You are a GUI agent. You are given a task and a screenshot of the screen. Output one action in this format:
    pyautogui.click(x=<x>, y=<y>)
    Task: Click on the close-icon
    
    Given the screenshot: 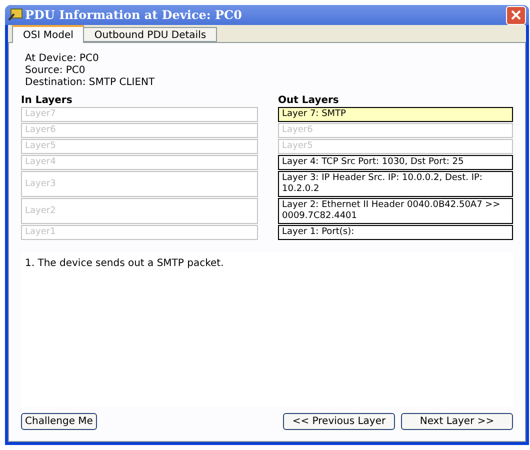 What is the action you would take?
    pyautogui.click(x=516, y=15)
    